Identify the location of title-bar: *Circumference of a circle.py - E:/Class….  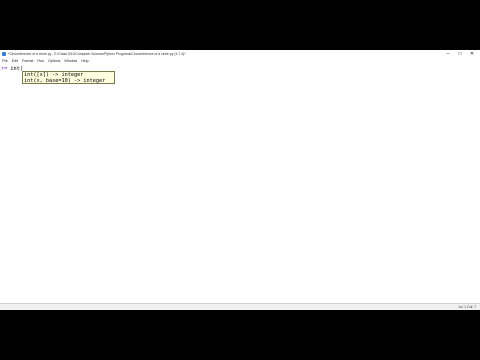
(240, 54).